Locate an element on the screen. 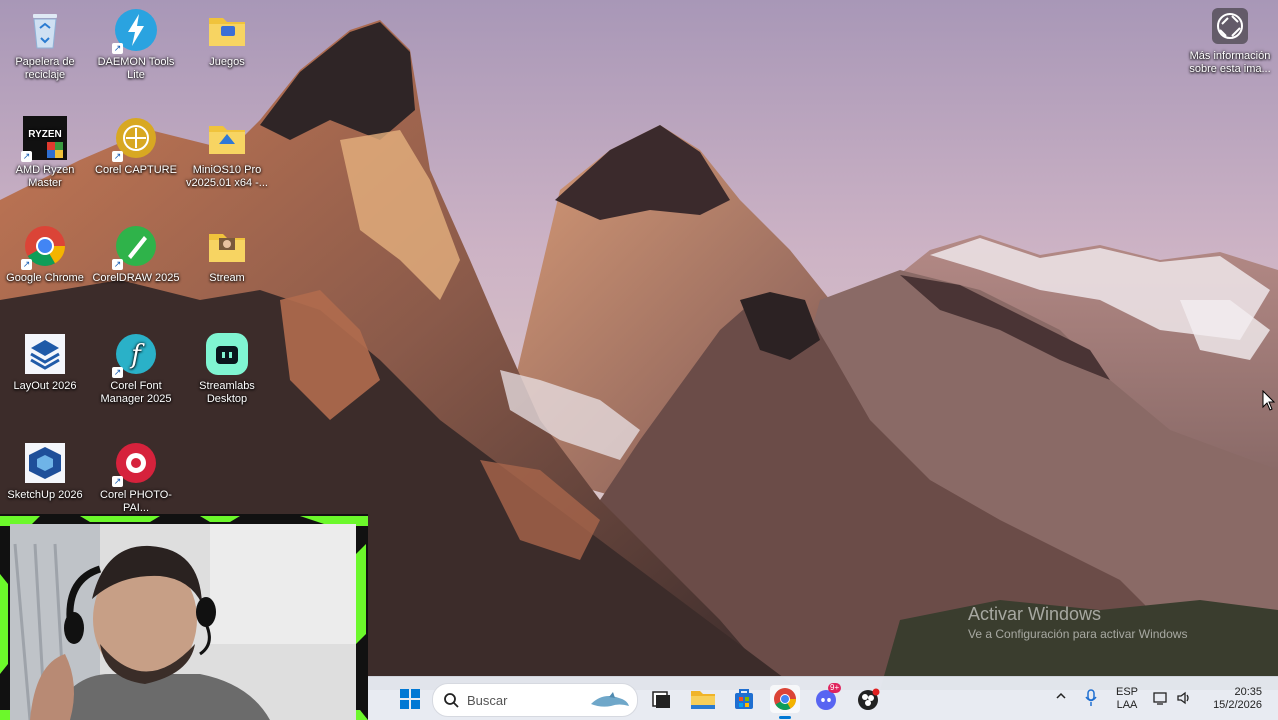  file-explorer-button is located at coordinates (703, 699).